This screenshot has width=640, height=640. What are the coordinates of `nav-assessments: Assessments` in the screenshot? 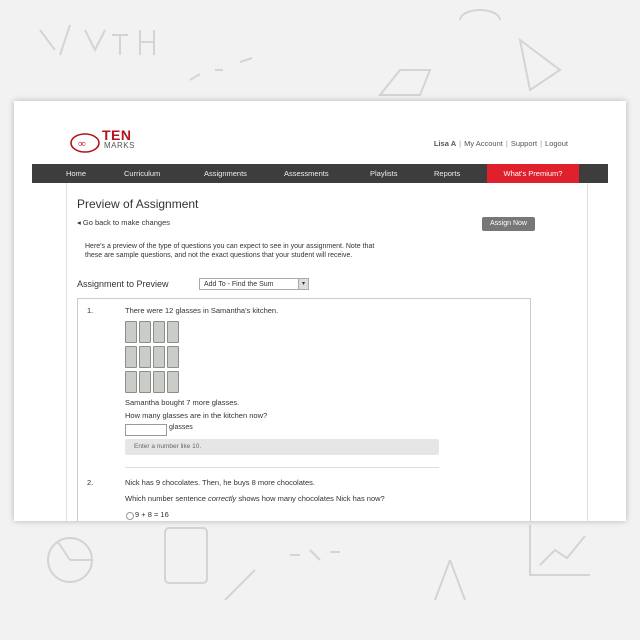 It's located at (306, 173).